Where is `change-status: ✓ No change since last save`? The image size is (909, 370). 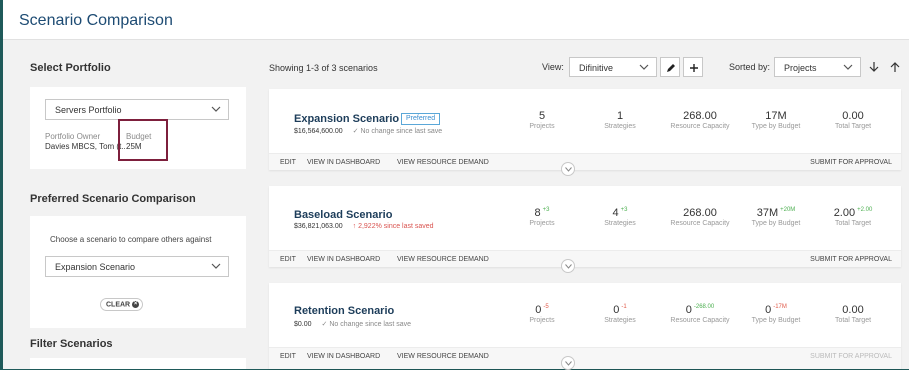
change-status: ✓ No change since last save is located at coordinates (366, 324).